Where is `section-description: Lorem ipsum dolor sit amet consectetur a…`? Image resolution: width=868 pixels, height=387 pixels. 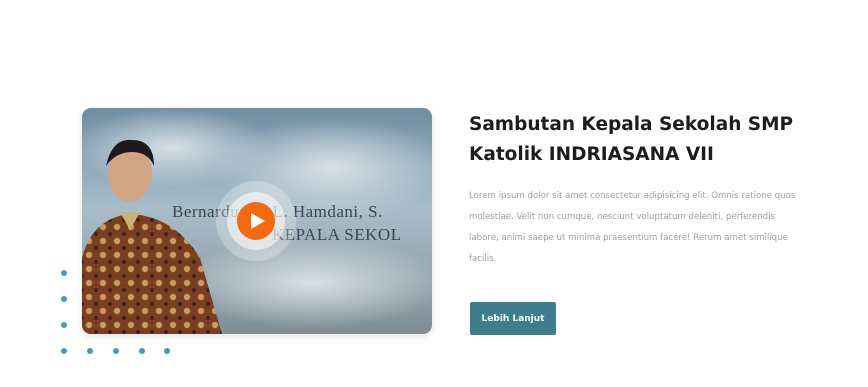
section-description: Lorem ipsum dolor sit amet consectetur a… is located at coordinates (632, 227).